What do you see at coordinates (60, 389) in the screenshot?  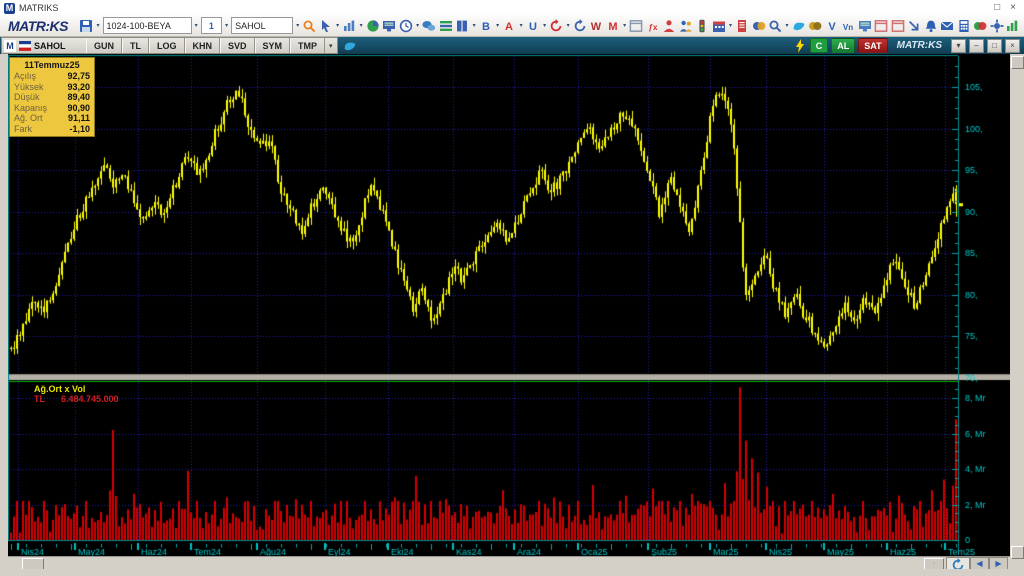 I see `volume-indicator-label: Ağ.Ort x Vol` at bounding box center [60, 389].